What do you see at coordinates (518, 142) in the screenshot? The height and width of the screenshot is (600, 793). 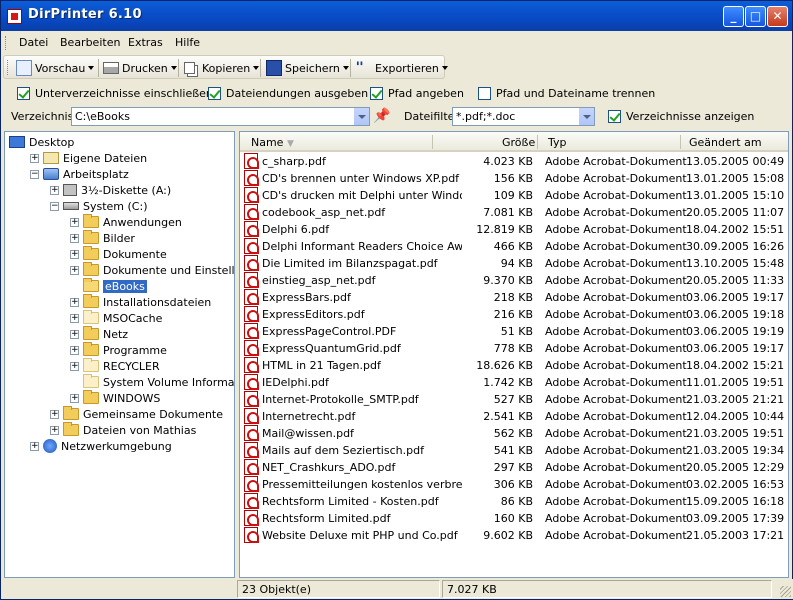 I see `column-header-size: Größe` at bounding box center [518, 142].